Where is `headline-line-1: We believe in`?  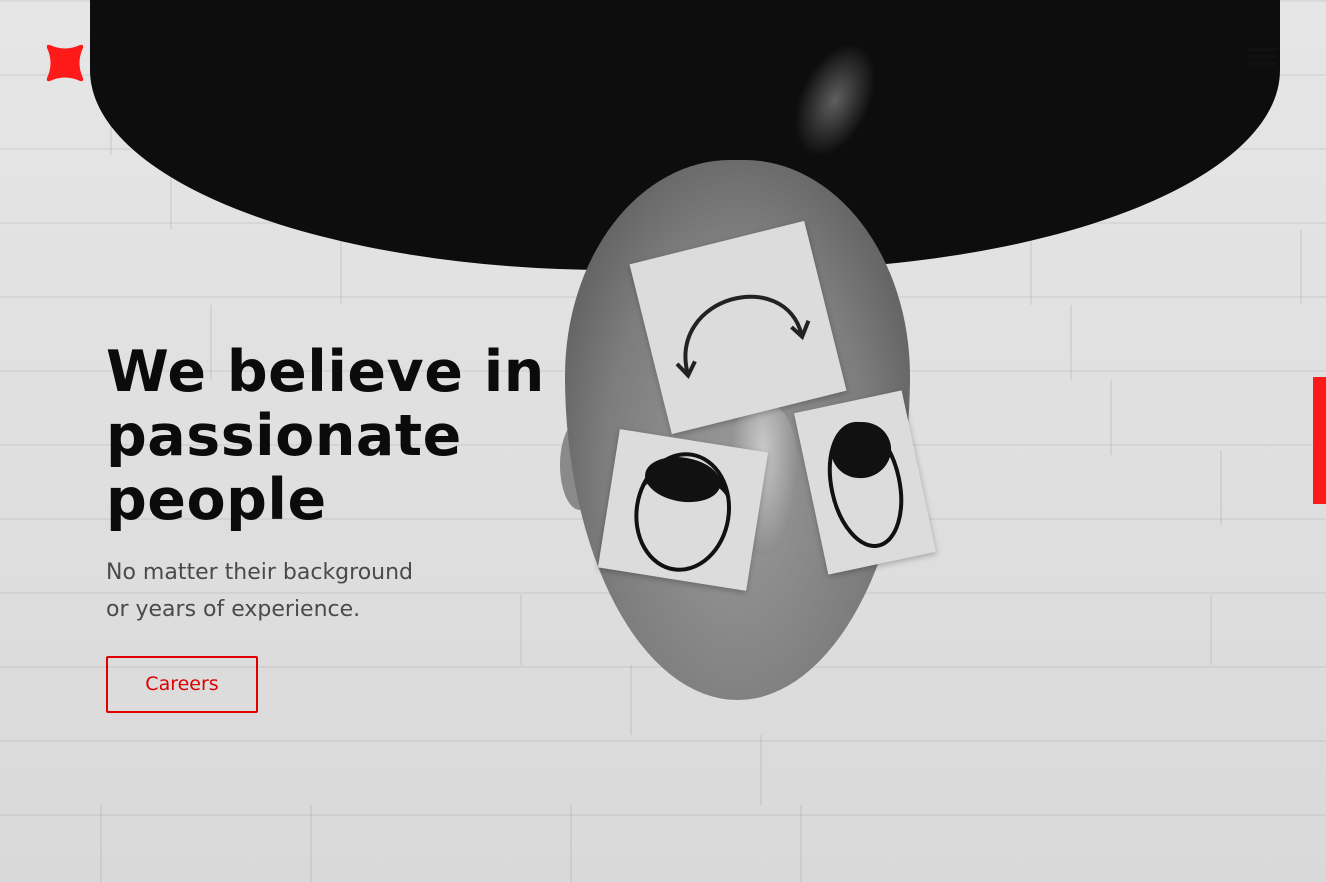
headline-line-1: We believe in is located at coordinates (325, 372).